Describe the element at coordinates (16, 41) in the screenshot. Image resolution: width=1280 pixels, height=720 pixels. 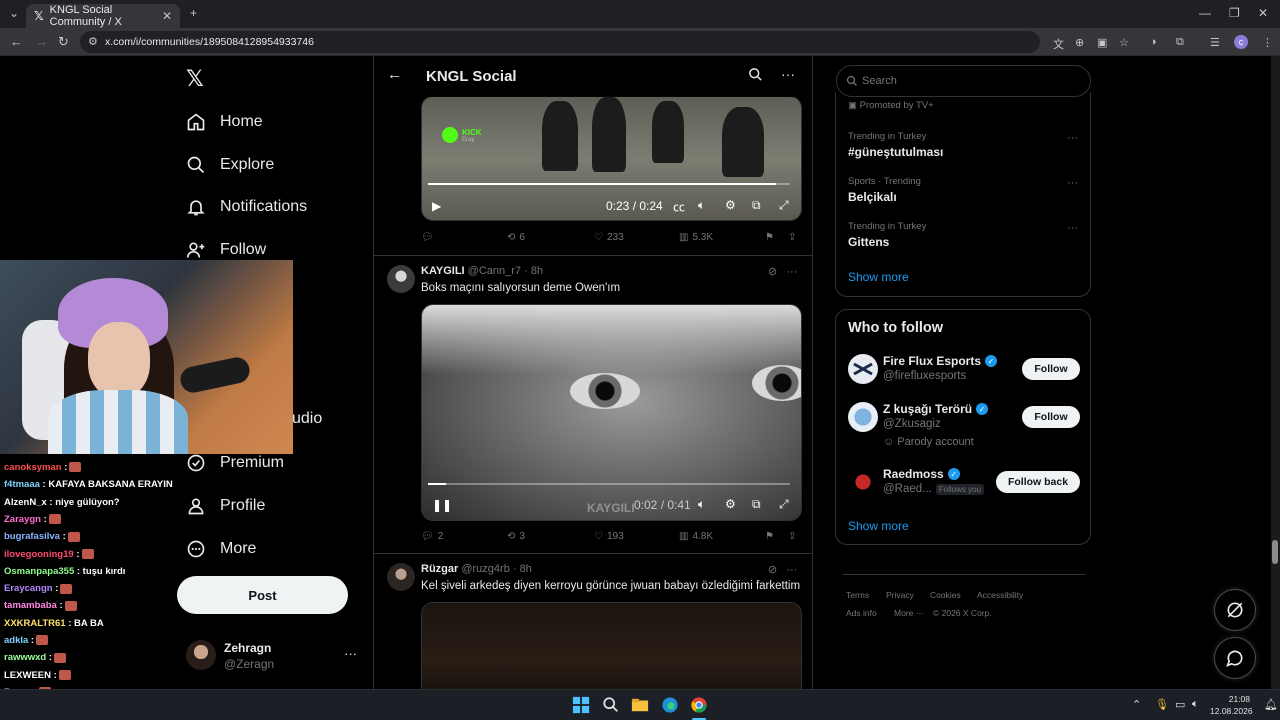
I see `back-nav-icon: ←` at that location.